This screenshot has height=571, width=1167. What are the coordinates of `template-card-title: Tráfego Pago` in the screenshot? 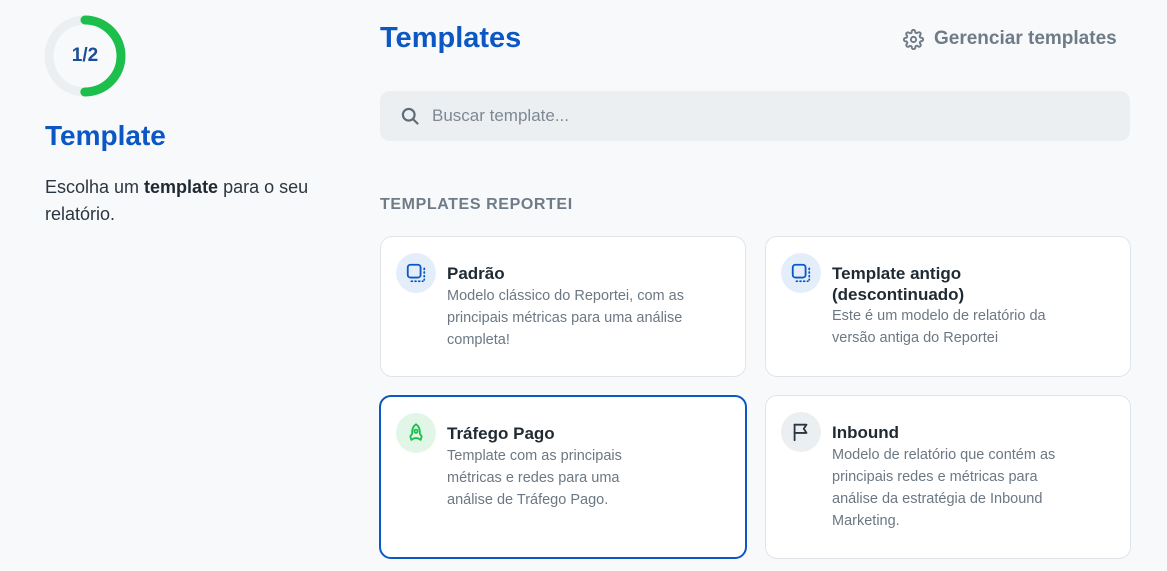 It's located at (501, 433).